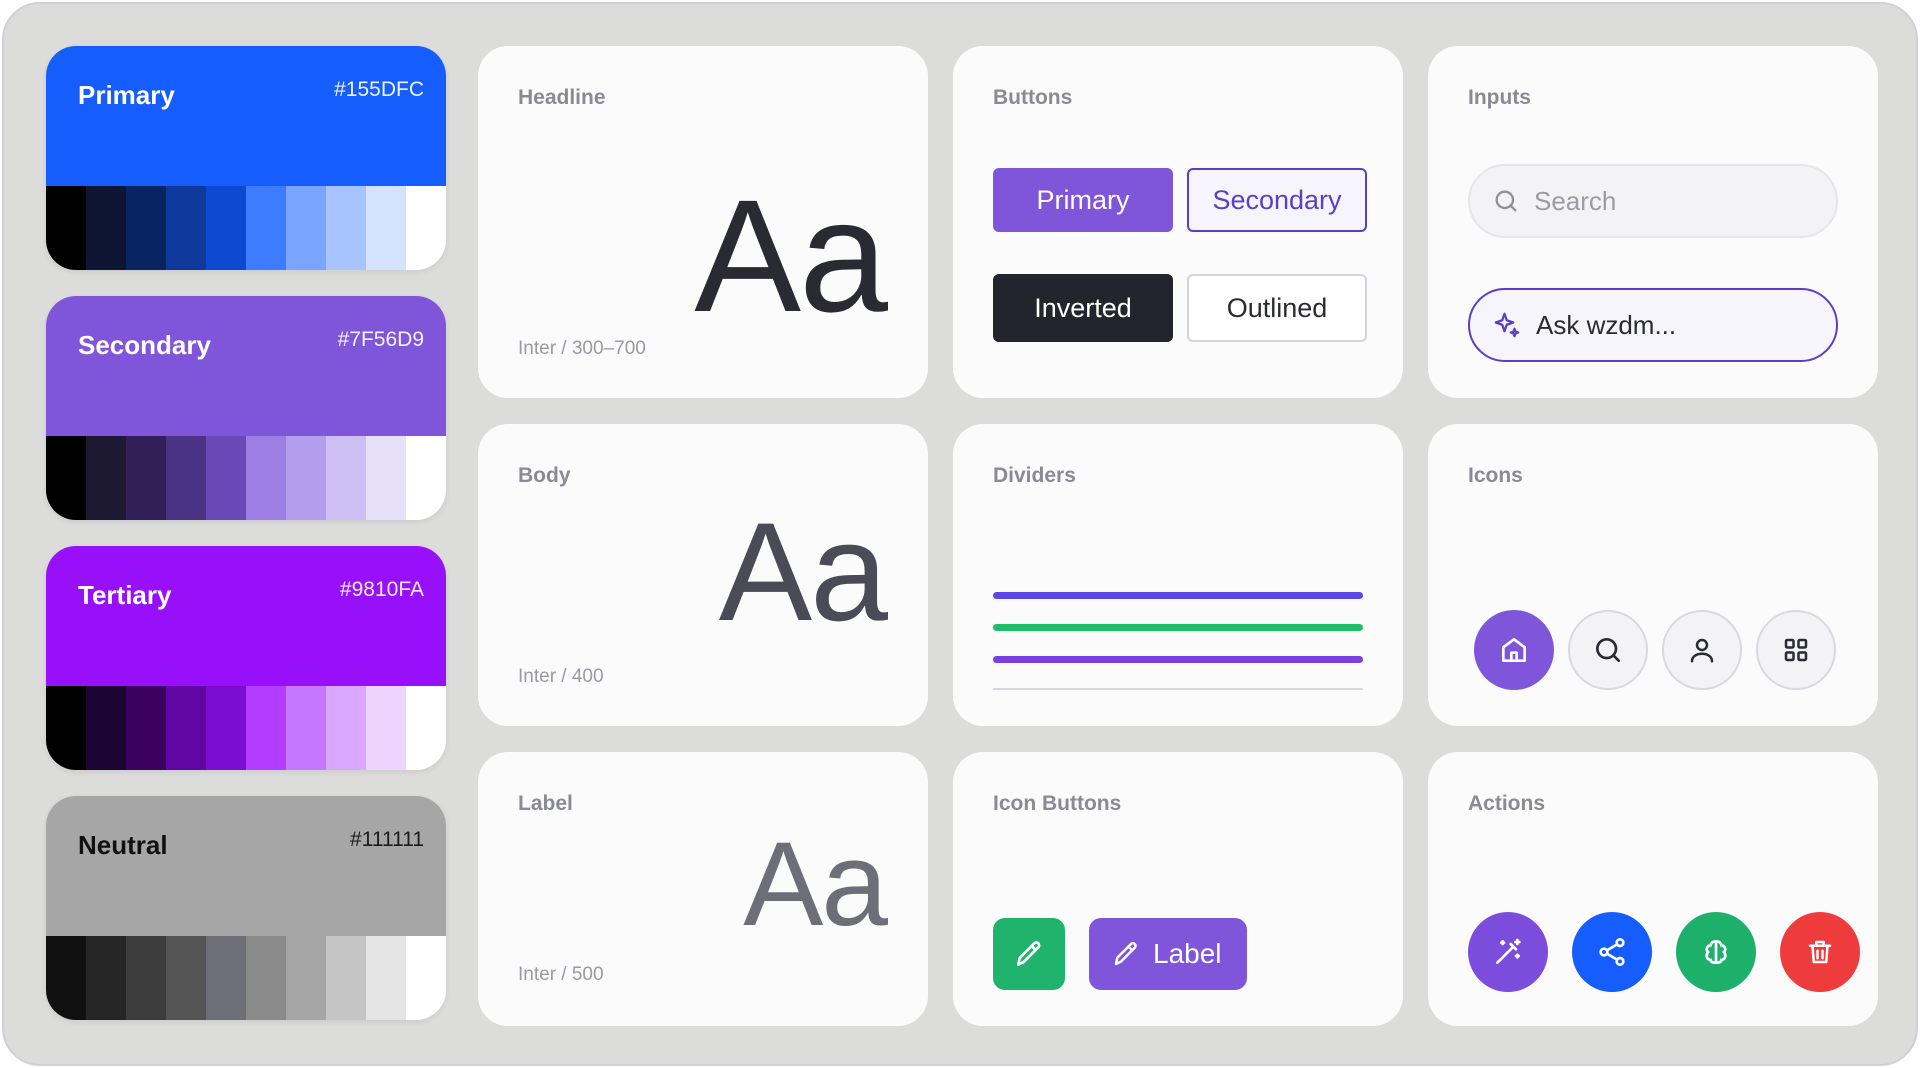 The width and height of the screenshot is (1920, 1068). I want to click on delete-action-button, so click(1820, 952).